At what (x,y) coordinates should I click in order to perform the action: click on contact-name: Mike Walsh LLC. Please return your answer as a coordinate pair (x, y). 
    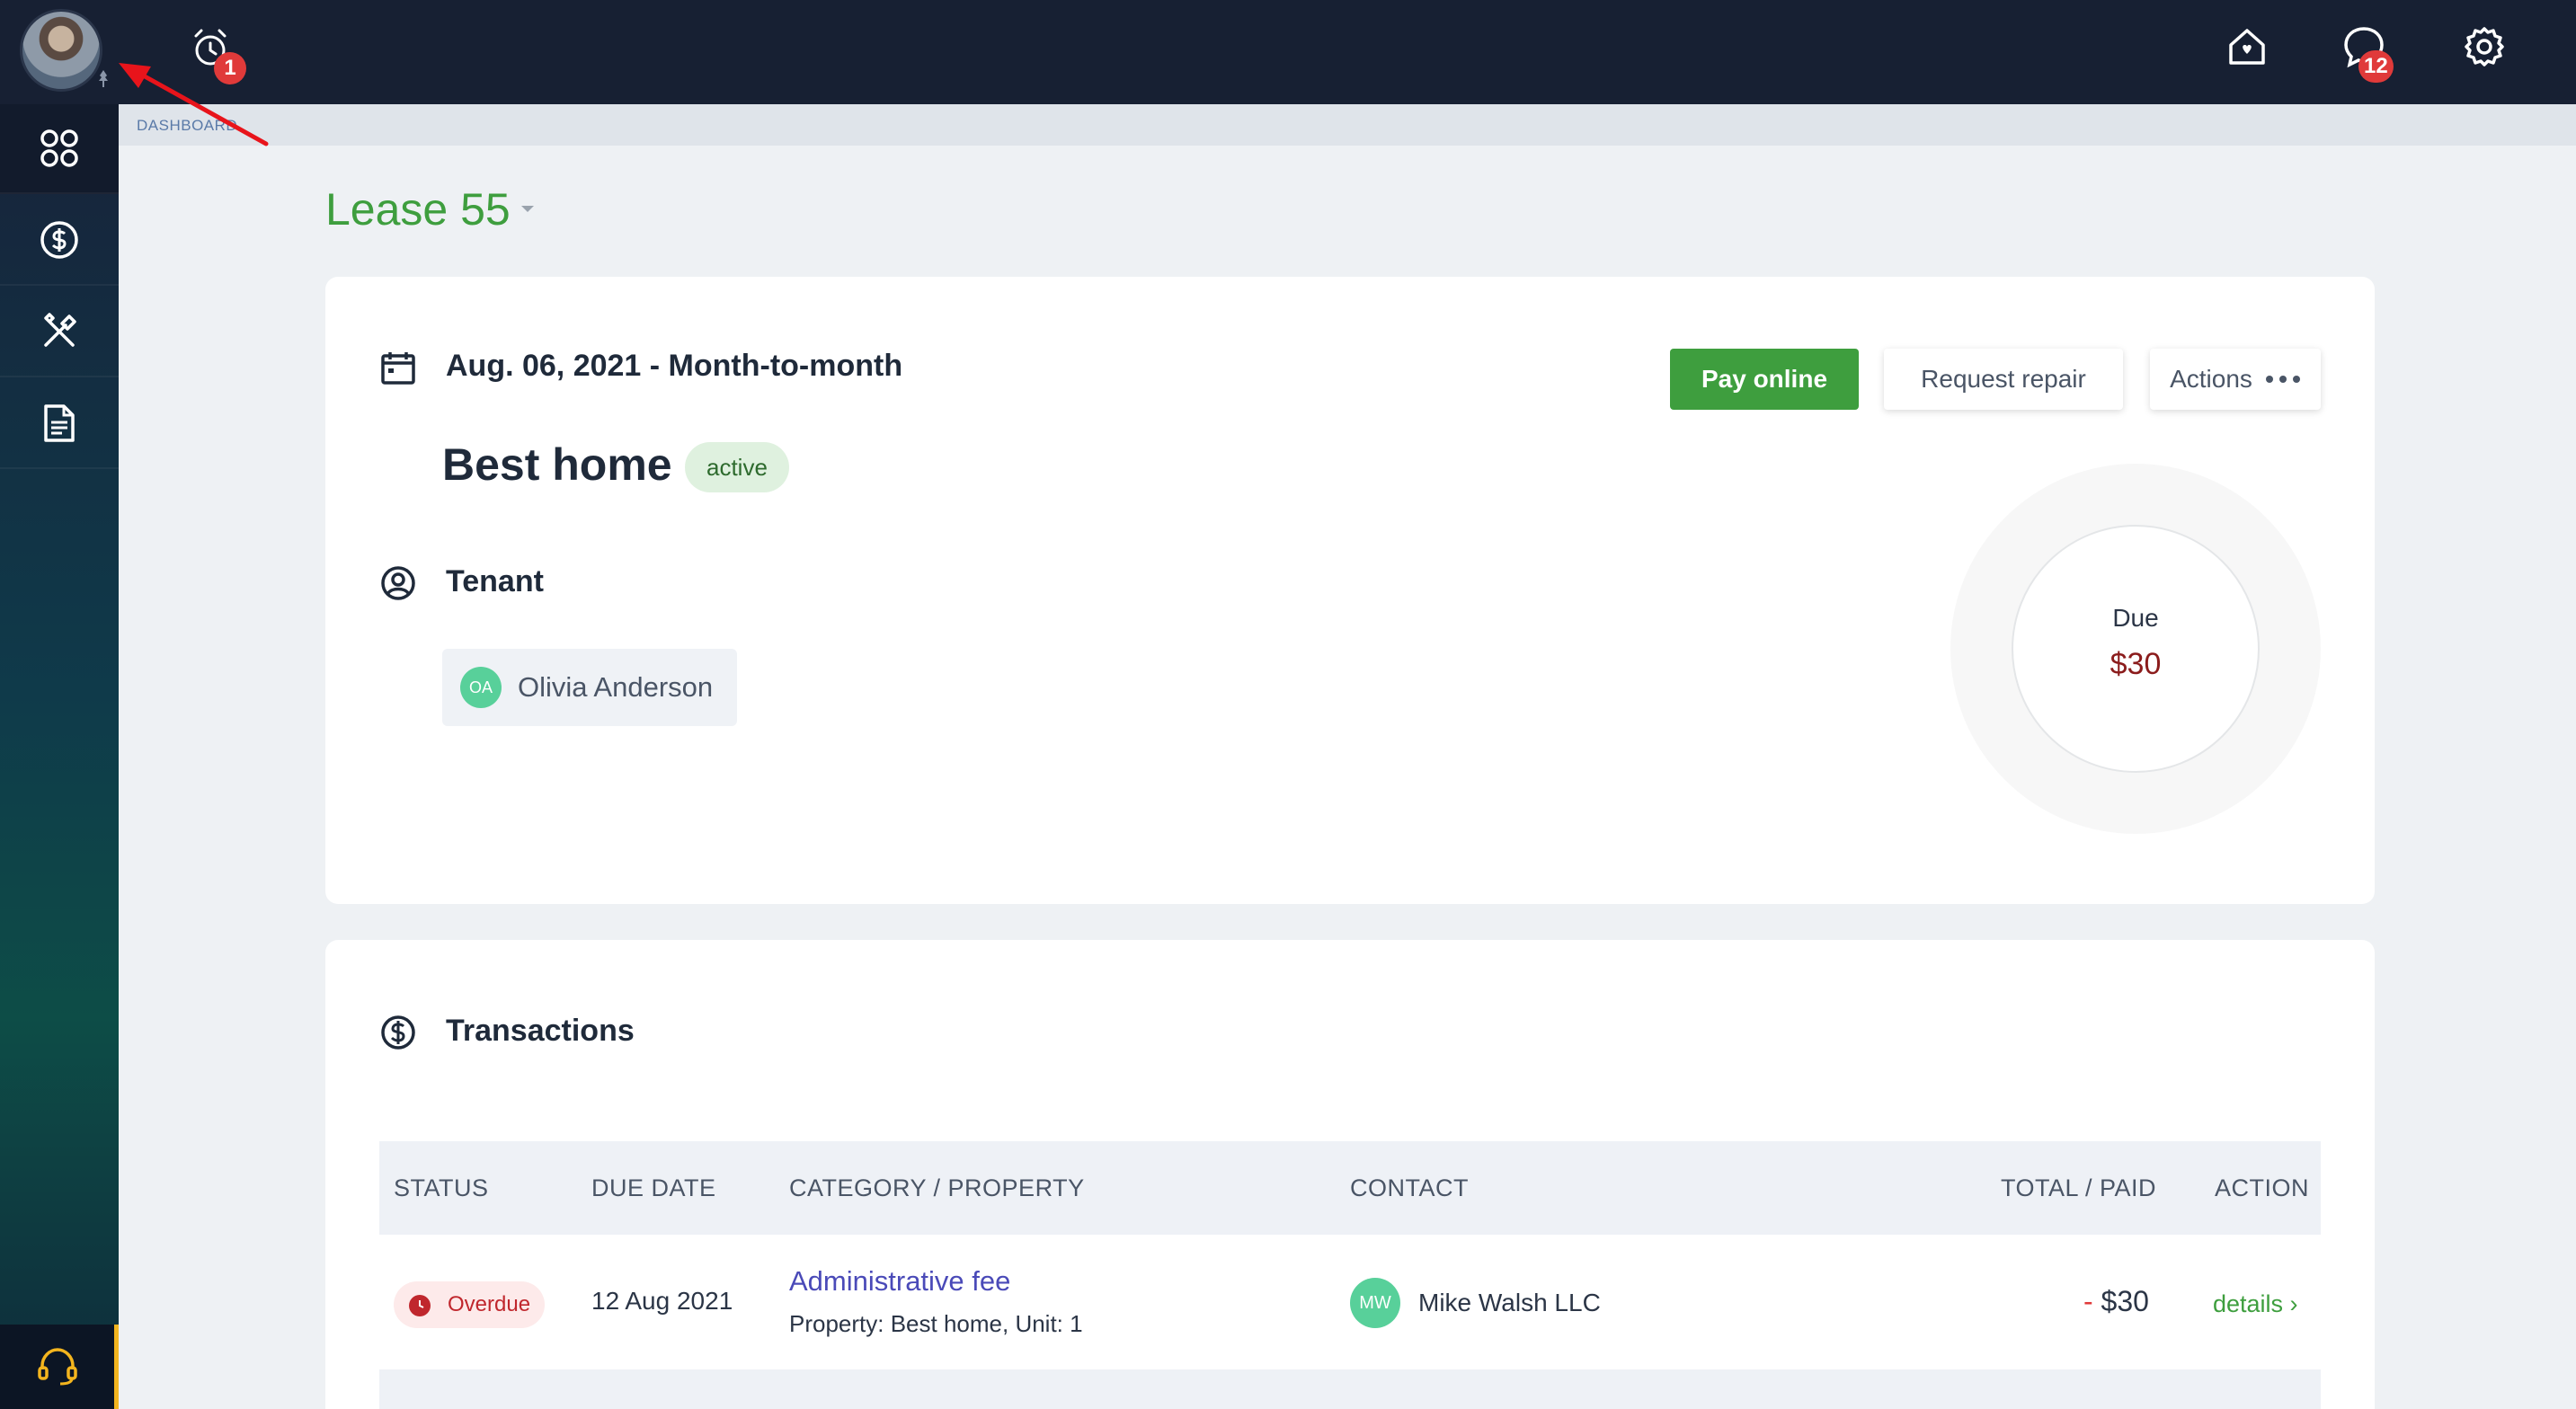
    Looking at the image, I should click on (1509, 1303).